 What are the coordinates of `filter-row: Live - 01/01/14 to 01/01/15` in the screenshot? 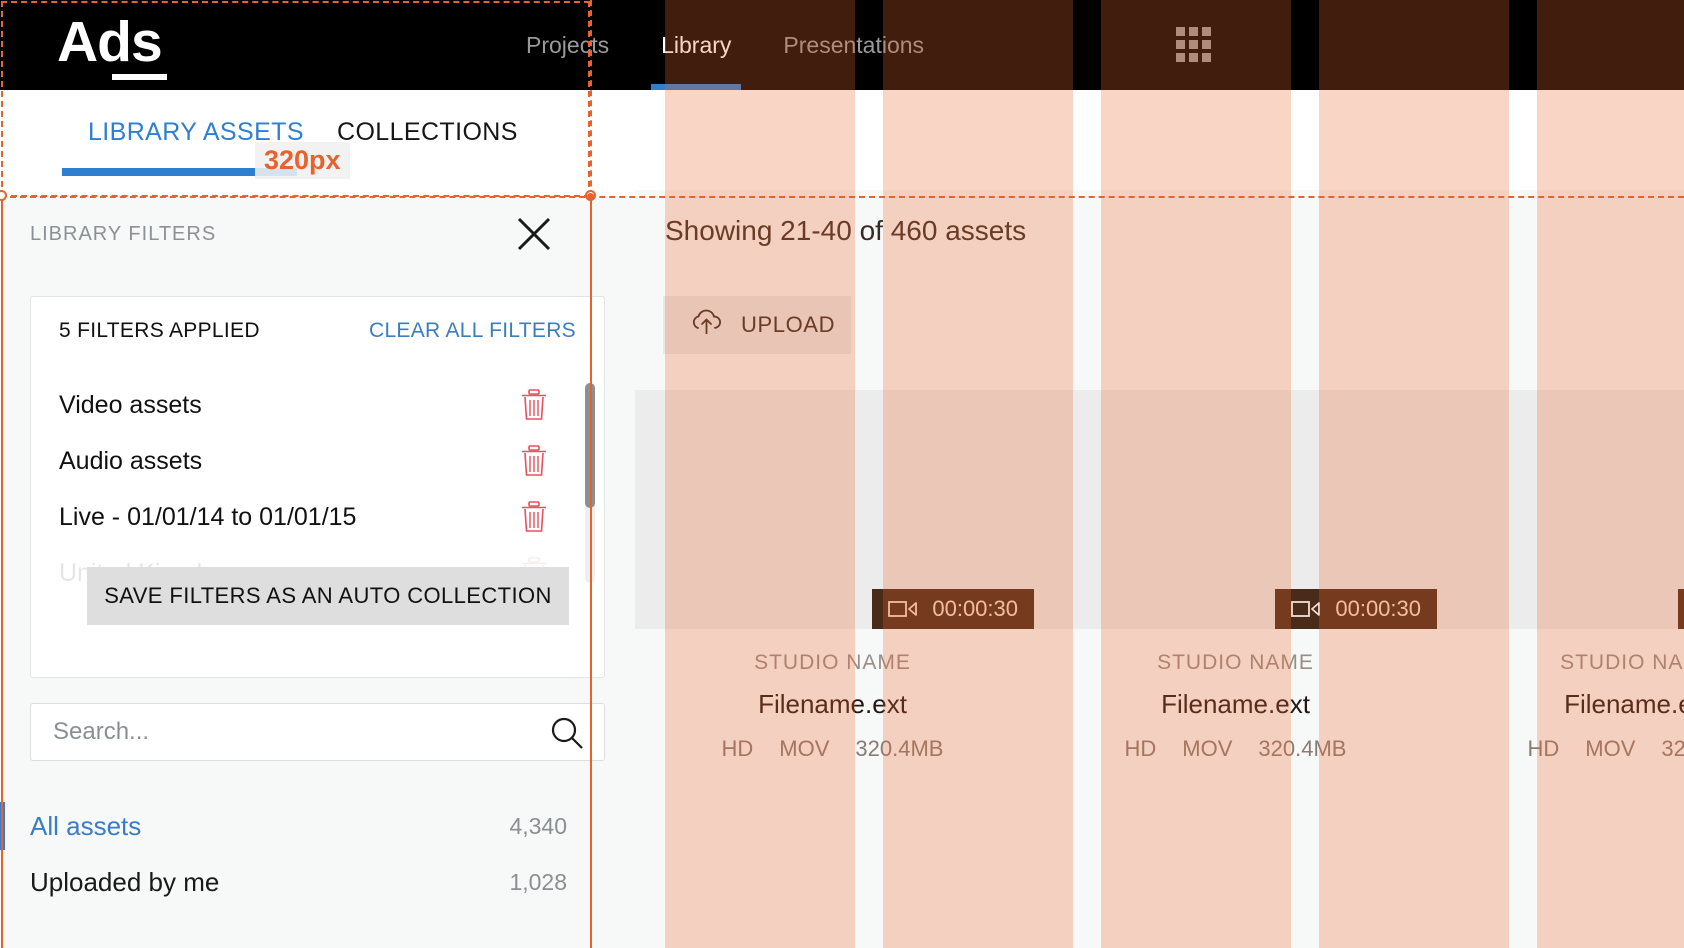 It's located at (317, 517).